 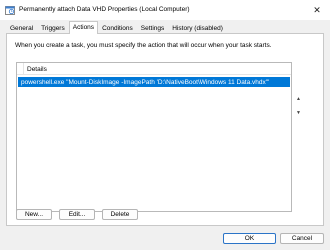 I want to click on list-header: Details, so click(x=154, y=69).